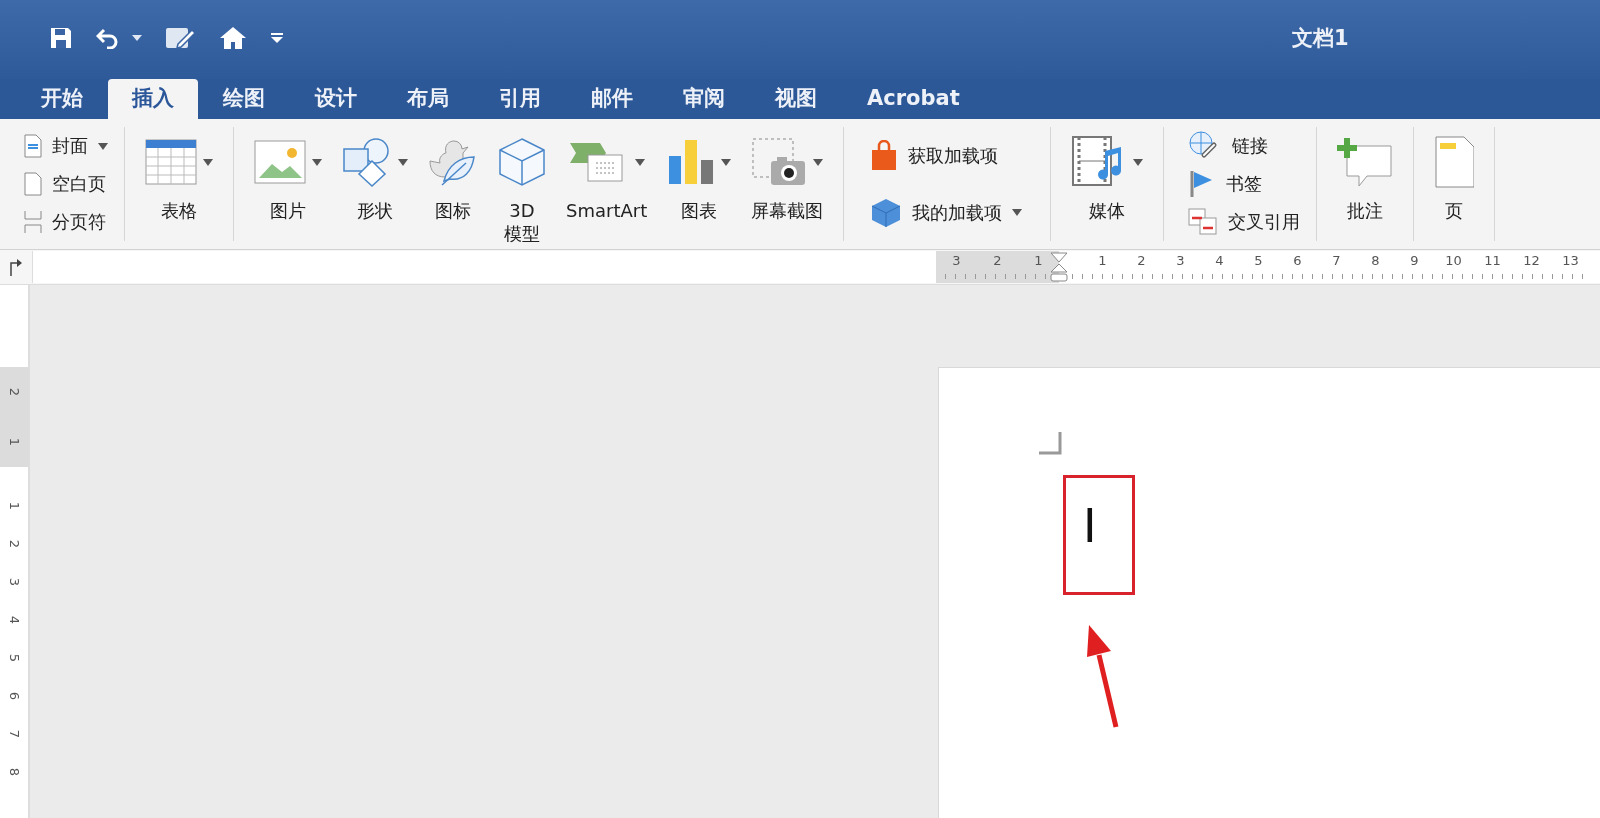 The image size is (1600, 818). What do you see at coordinates (691, 162) in the screenshot?
I see `bar-chart-icon` at bounding box center [691, 162].